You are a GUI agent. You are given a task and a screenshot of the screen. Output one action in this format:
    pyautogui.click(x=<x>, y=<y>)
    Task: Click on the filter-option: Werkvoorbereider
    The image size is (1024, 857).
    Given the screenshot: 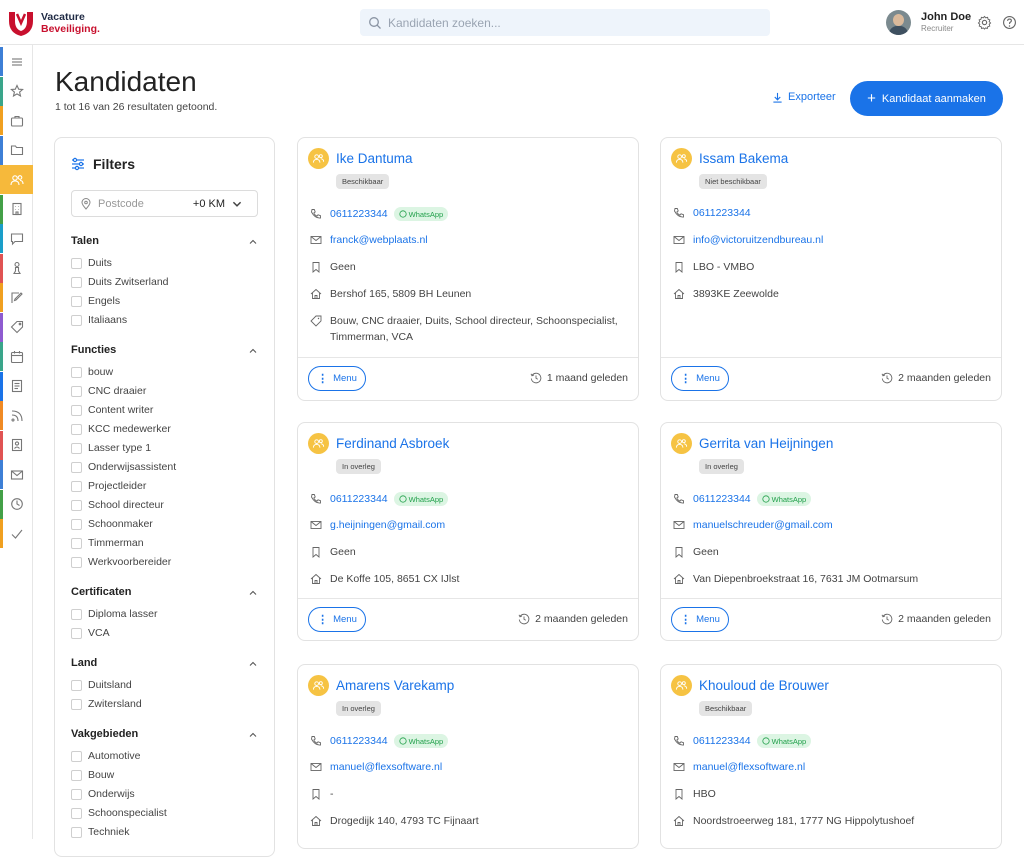 What is the action you would take?
    pyautogui.click(x=121, y=562)
    